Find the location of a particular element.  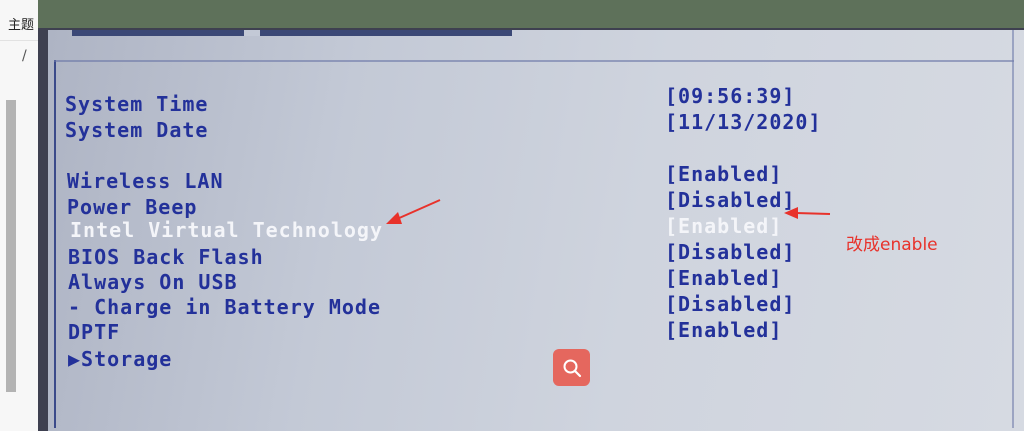

scrollbar is located at coordinates (11, 246).